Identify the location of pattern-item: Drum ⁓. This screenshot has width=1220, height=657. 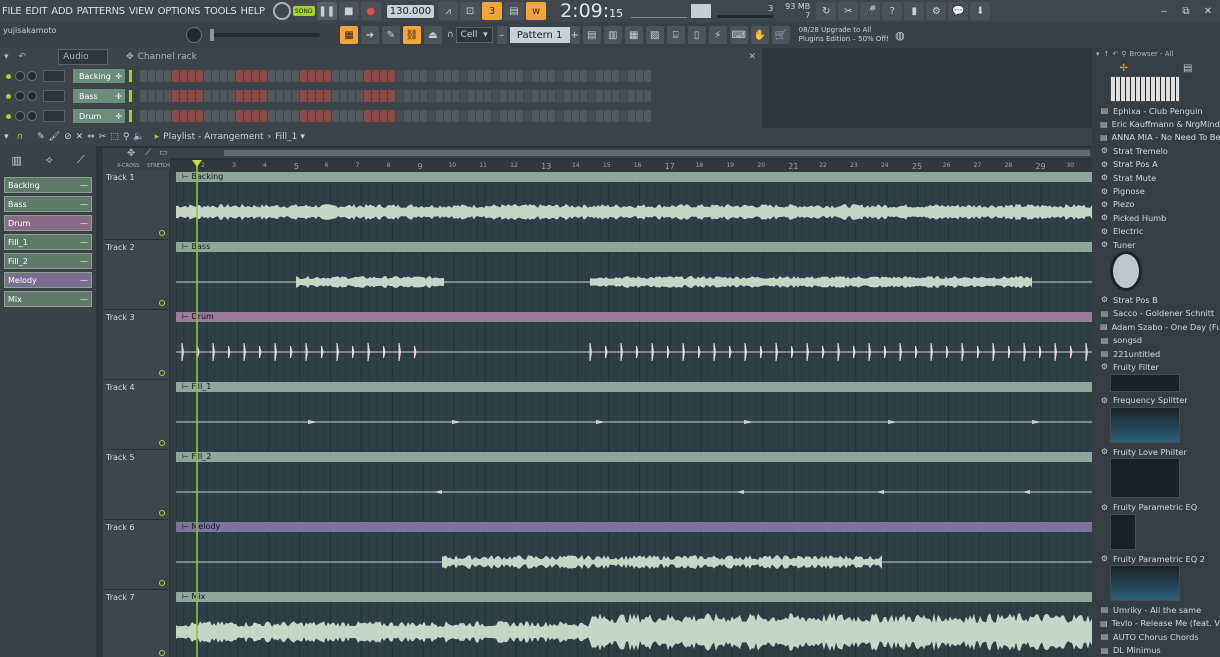
(48, 223).